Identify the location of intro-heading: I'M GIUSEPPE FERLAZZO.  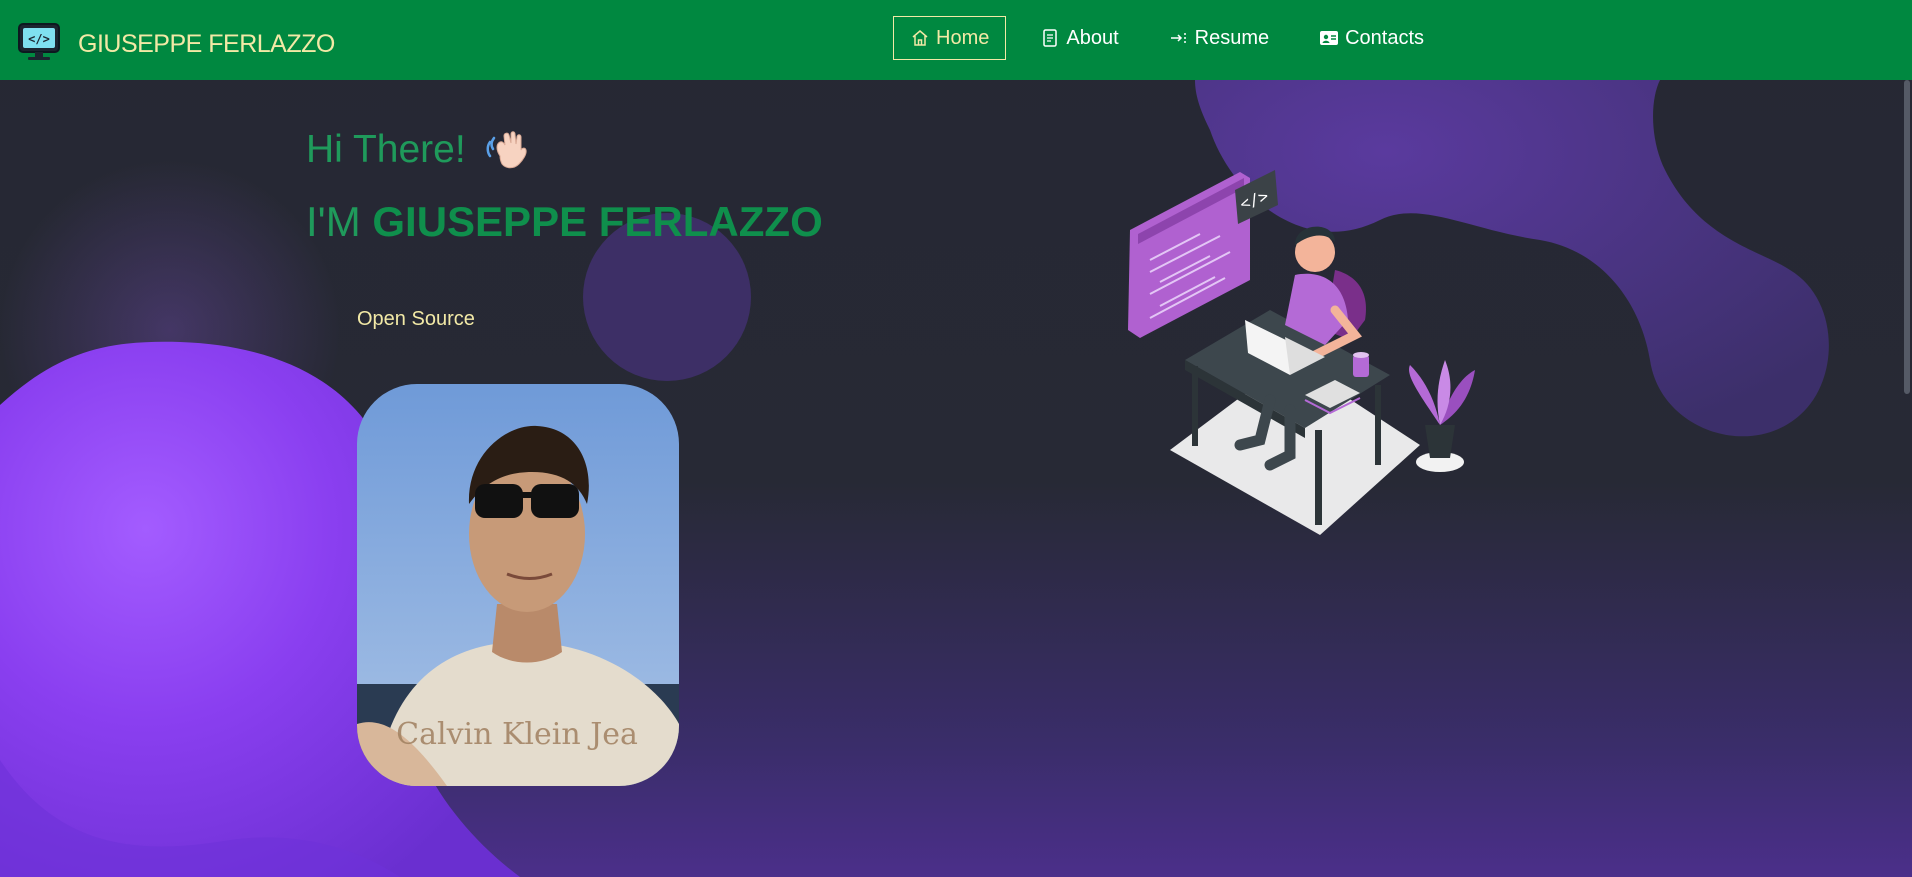
(564, 222).